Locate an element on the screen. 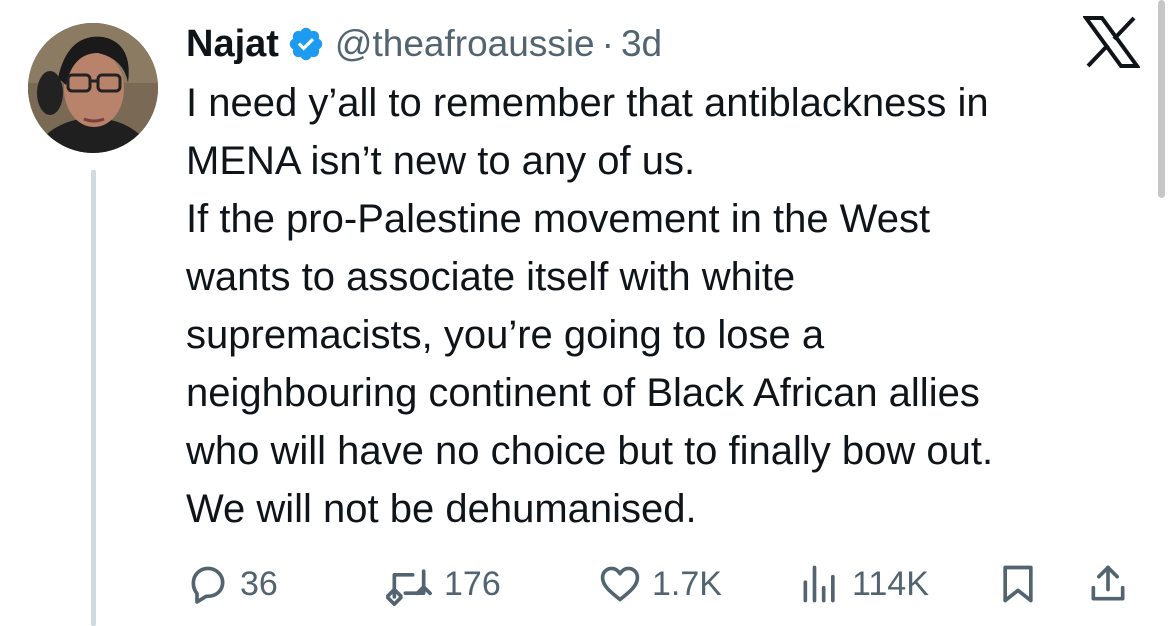 This screenshot has height=626, width=1170. avatar is located at coordinates (93, 88).